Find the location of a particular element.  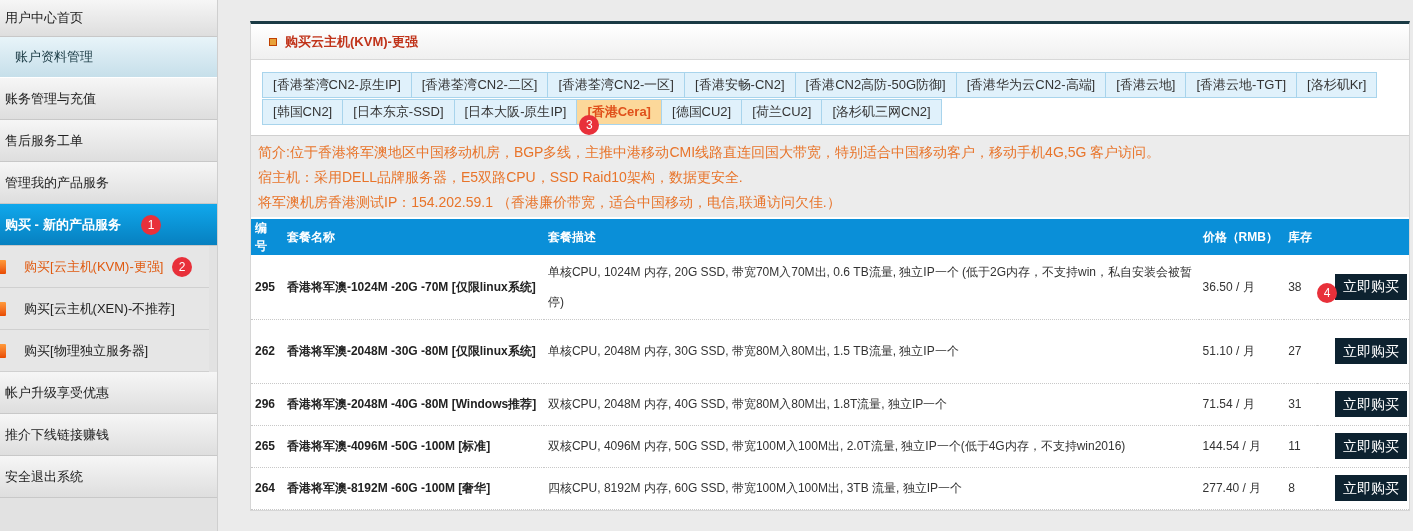

location-tab: [香港云地-TGT] is located at coordinates (1241, 85).